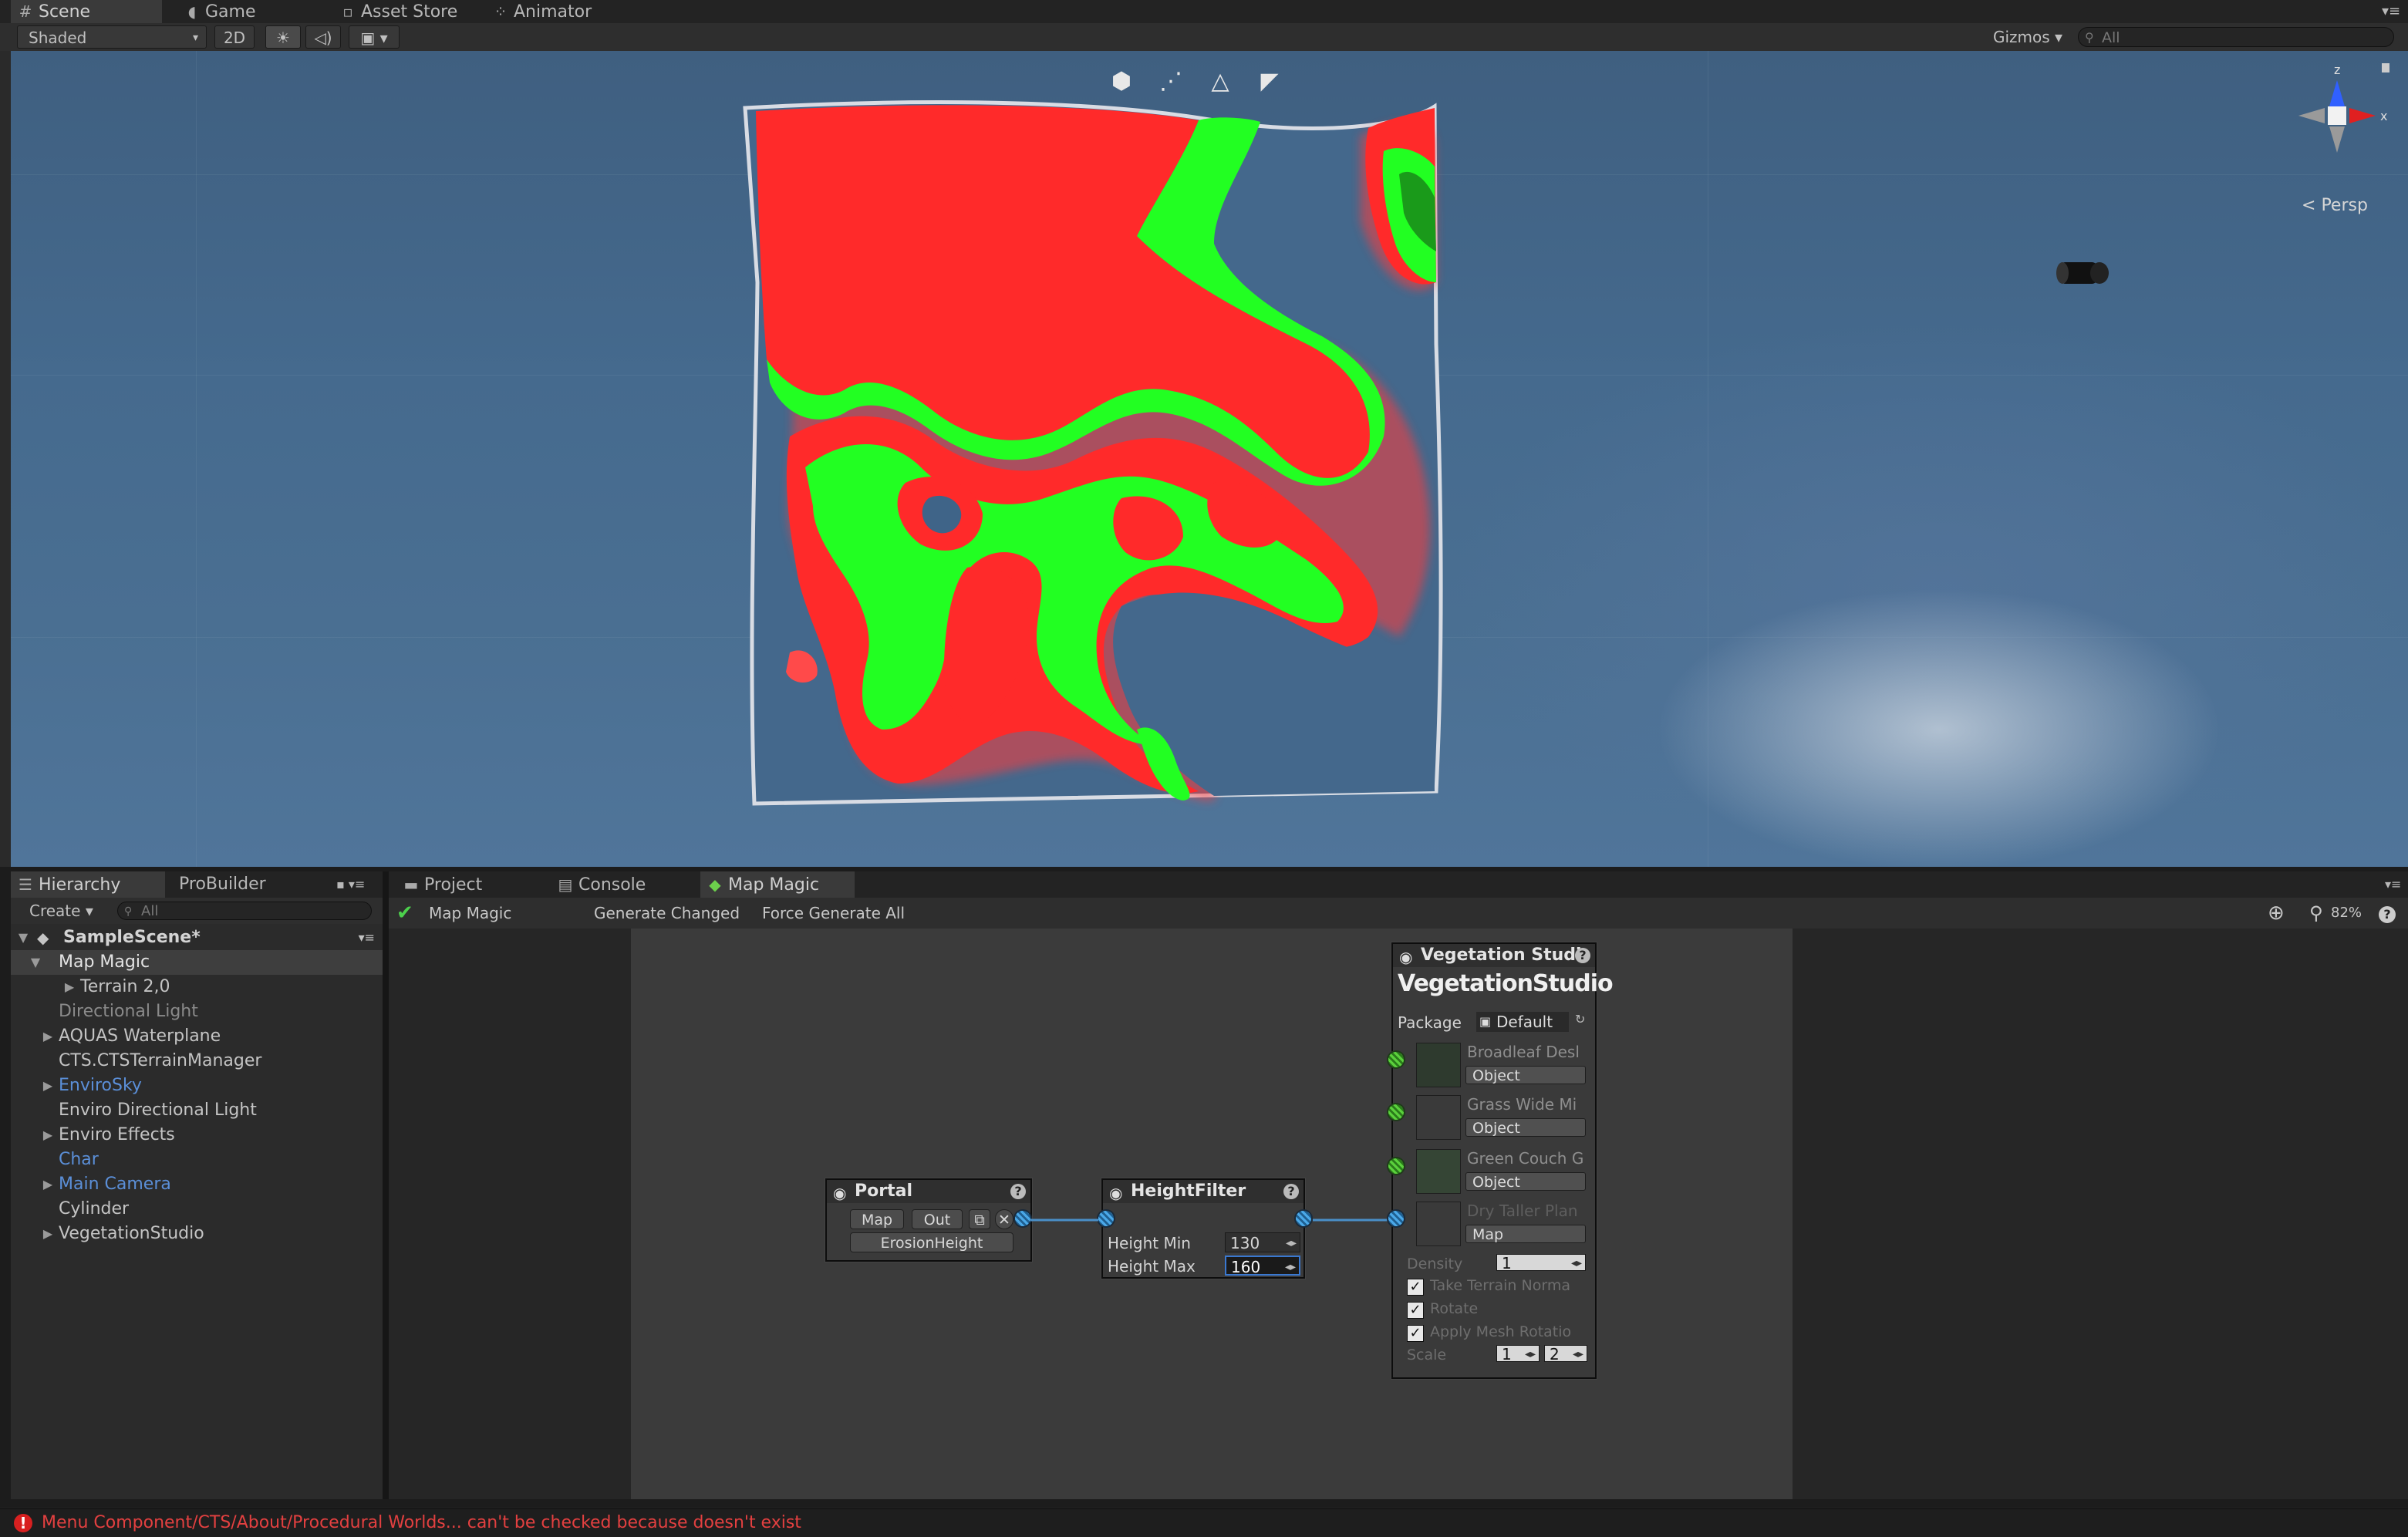  Describe the element at coordinates (197, 1209) in the screenshot. I see `hierarchy-item-cylinder: Cylinder` at that location.